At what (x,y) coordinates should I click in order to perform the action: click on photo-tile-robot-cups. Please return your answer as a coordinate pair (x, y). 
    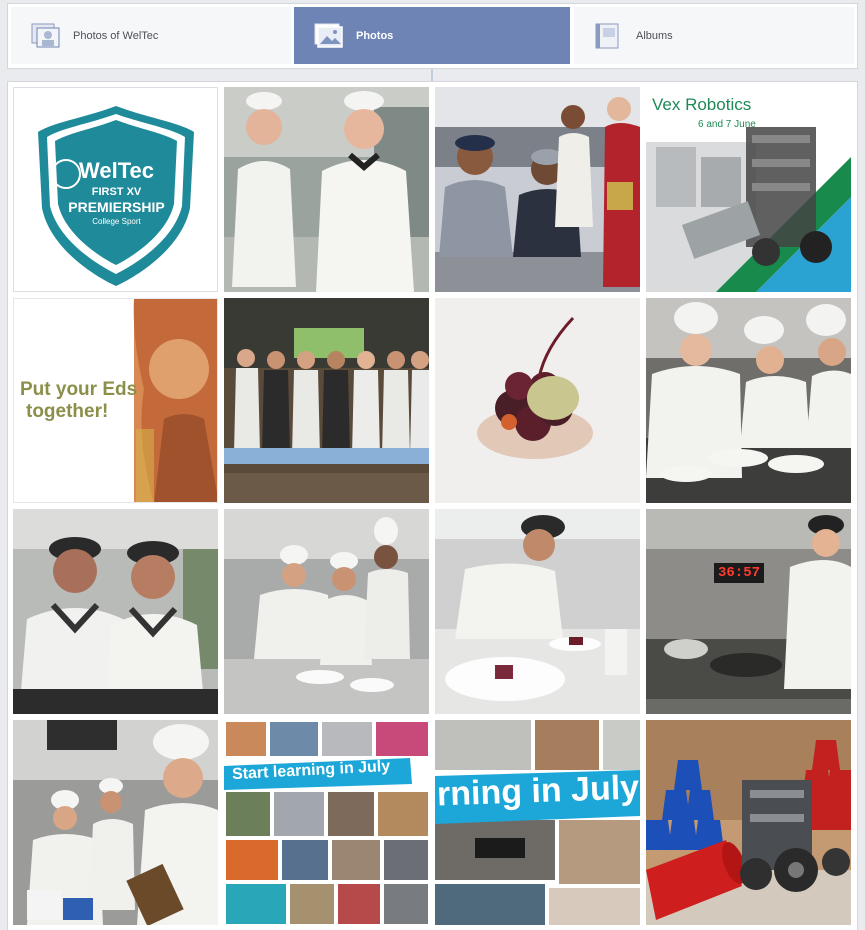
    Looking at the image, I should click on (748, 822).